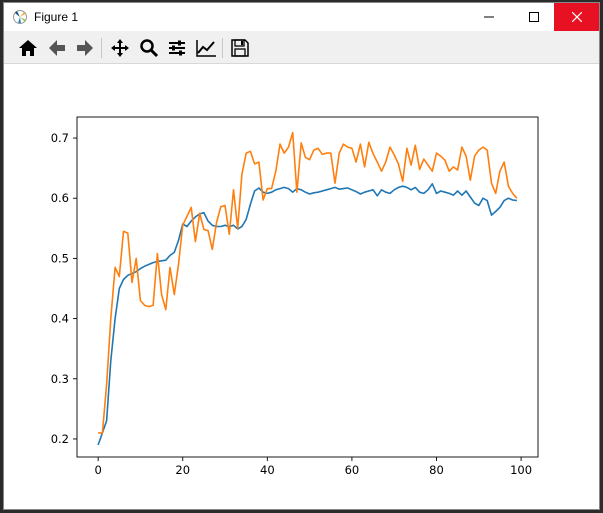 Image resolution: width=603 pixels, height=513 pixels. I want to click on edit-axis-button, so click(206, 48).